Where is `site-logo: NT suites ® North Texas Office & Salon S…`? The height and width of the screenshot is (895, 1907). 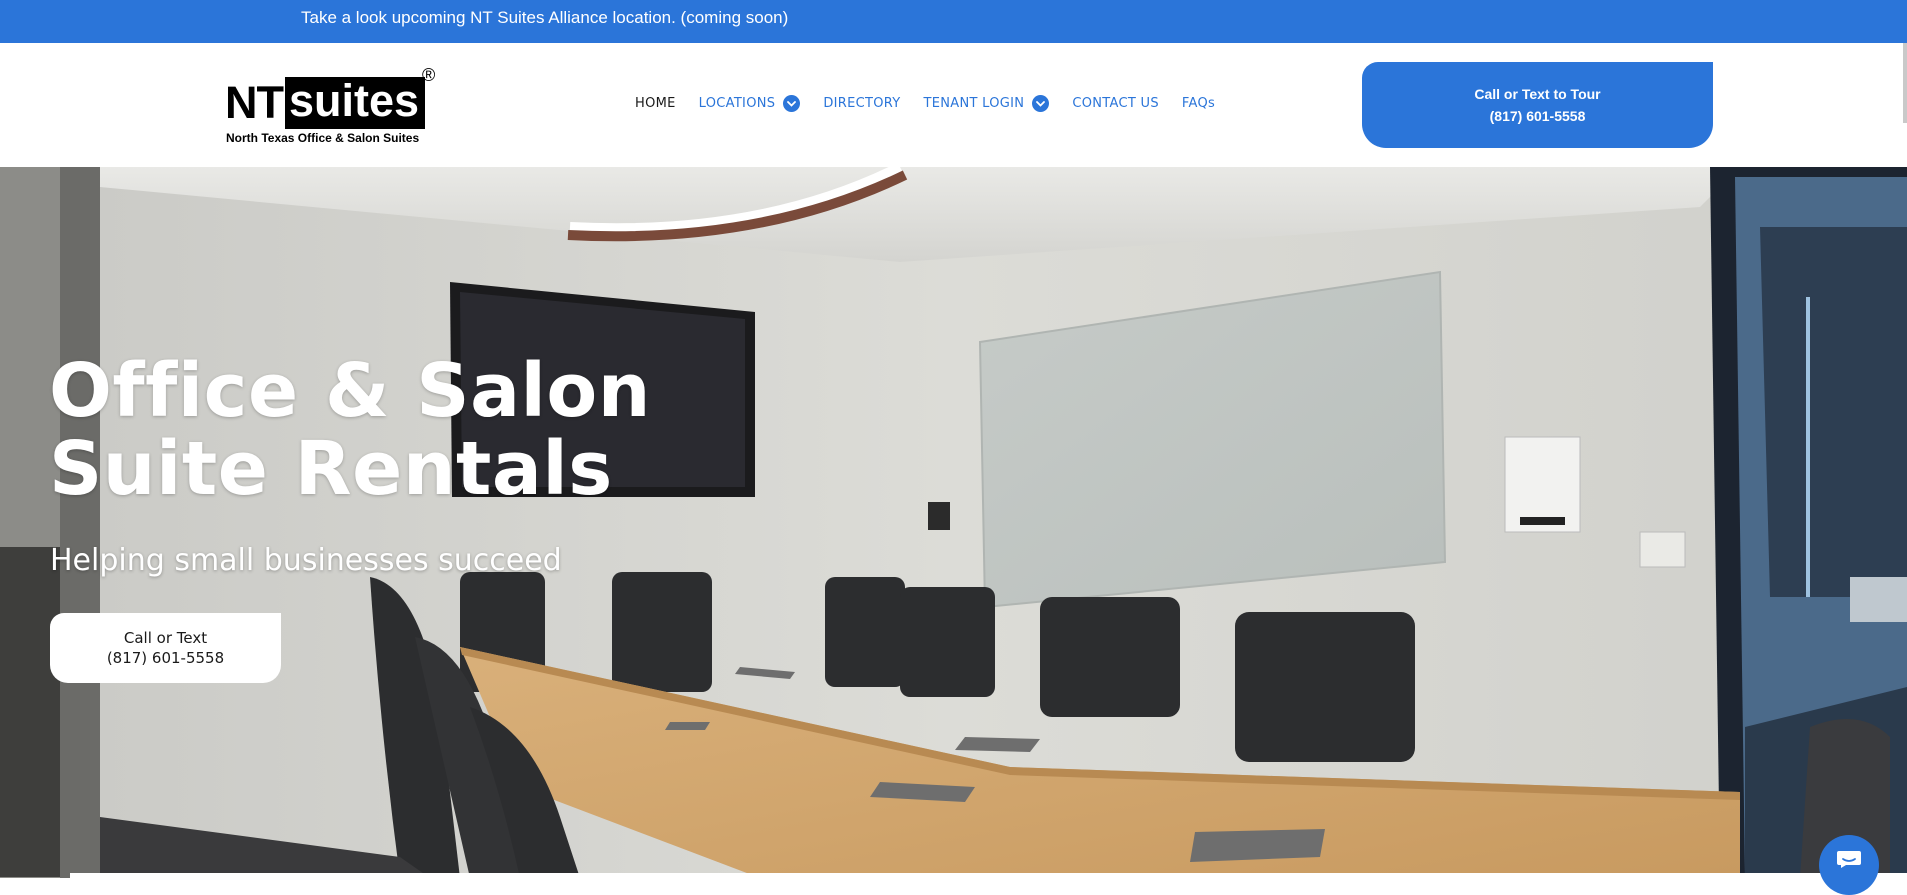
site-logo: NT suites ® North Texas Office & Salon S… is located at coordinates (335, 106).